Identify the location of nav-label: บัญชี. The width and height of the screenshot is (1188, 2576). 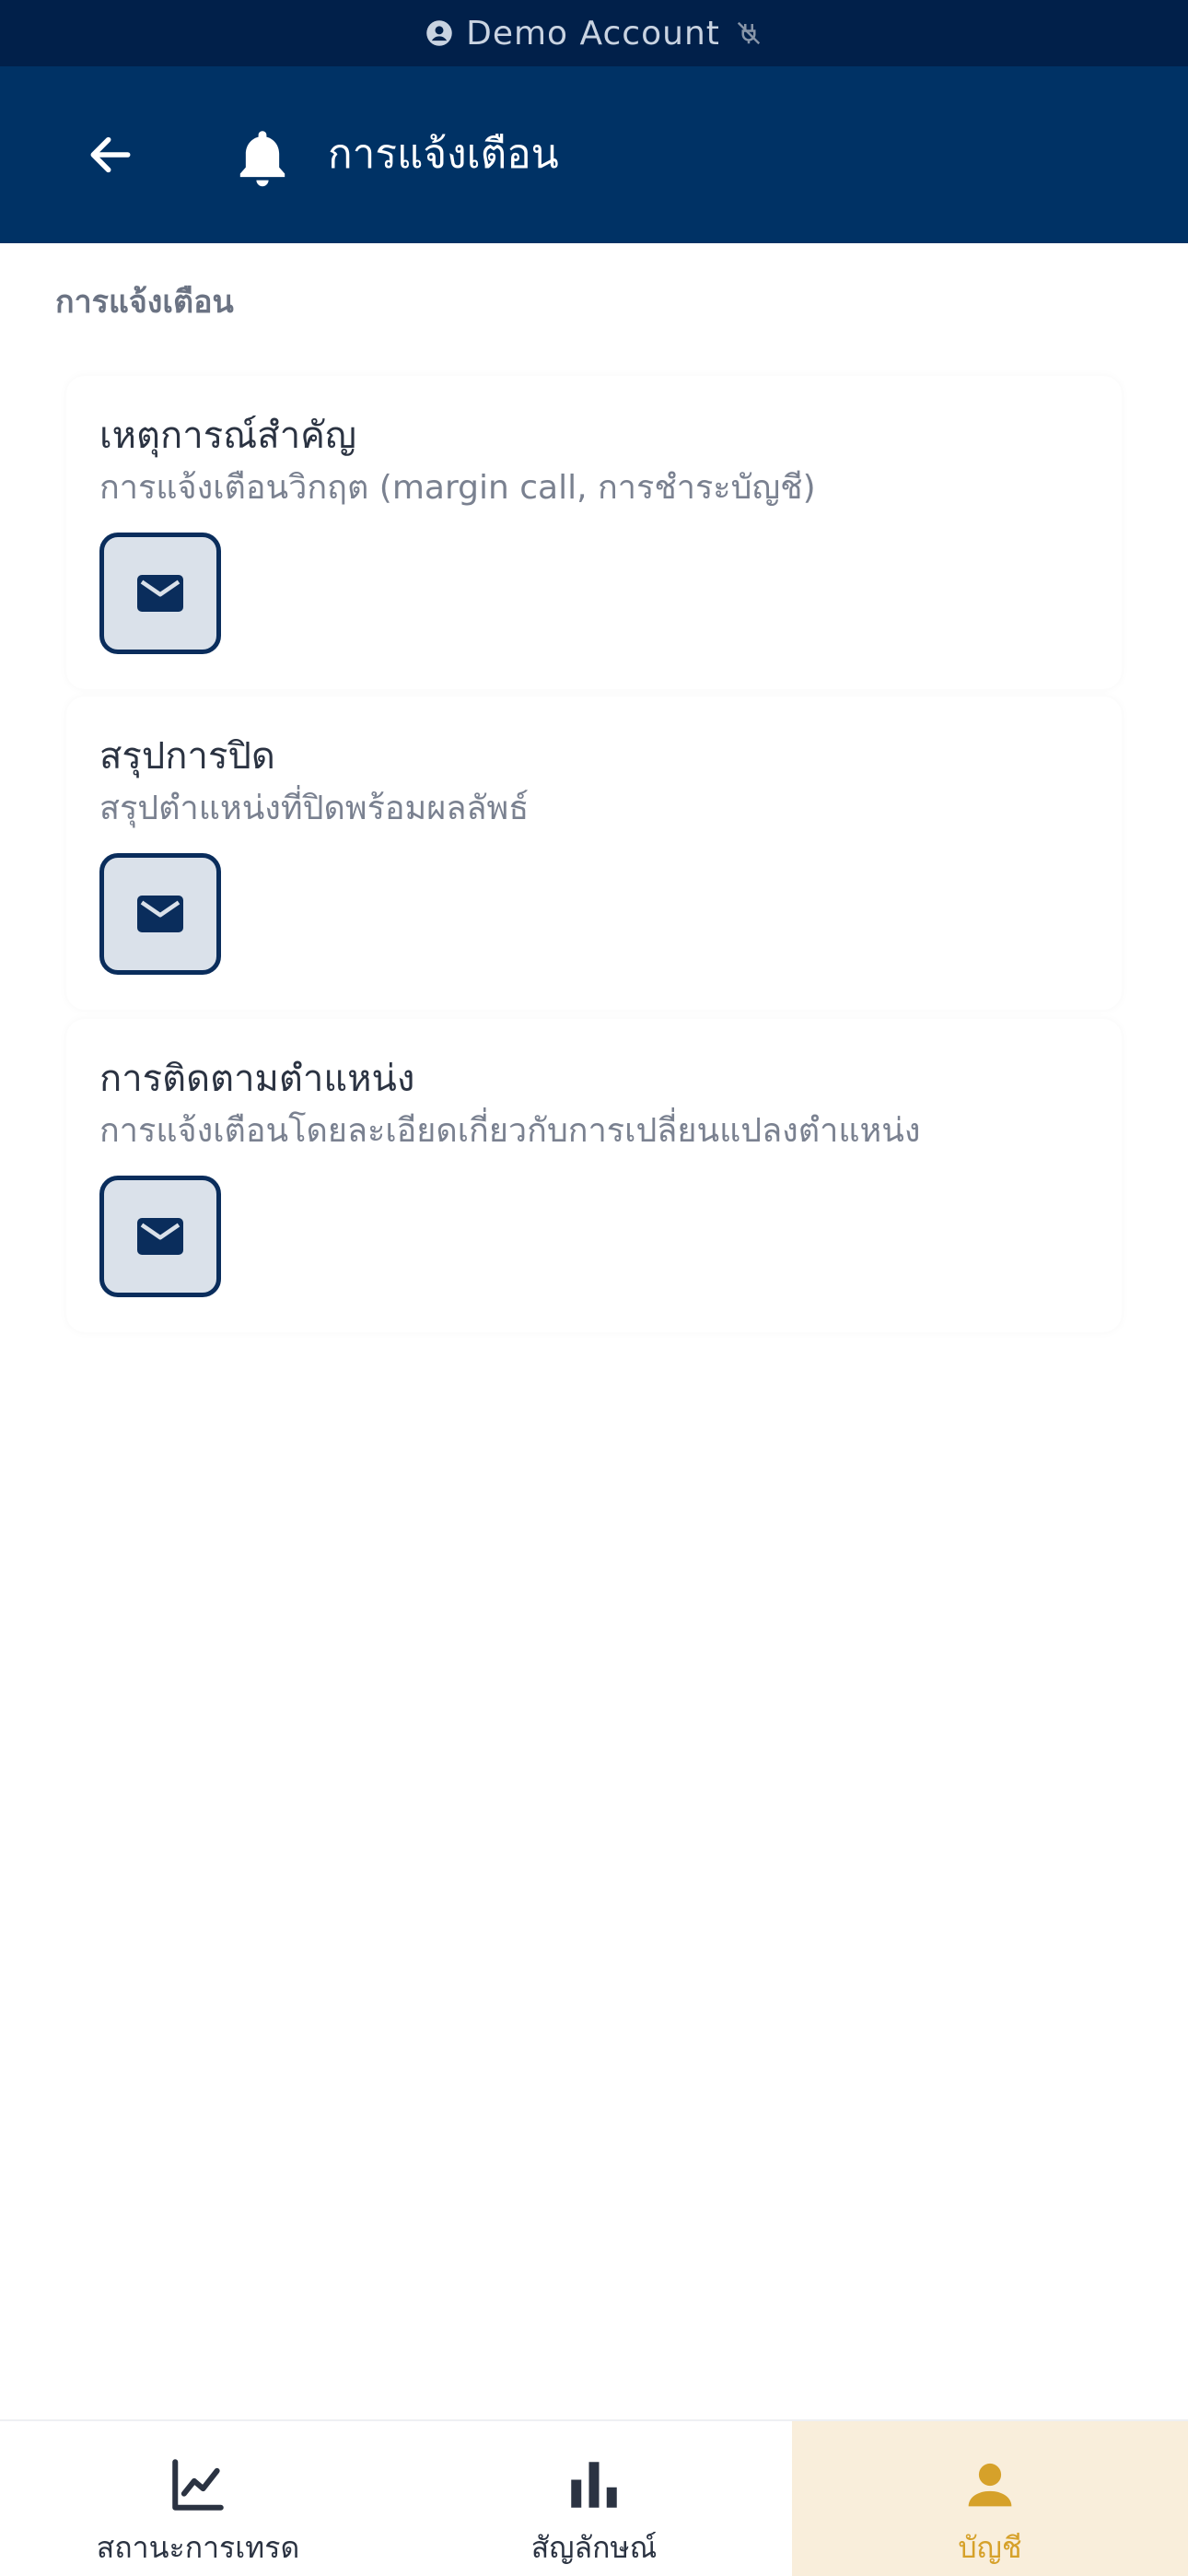
(990, 2547).